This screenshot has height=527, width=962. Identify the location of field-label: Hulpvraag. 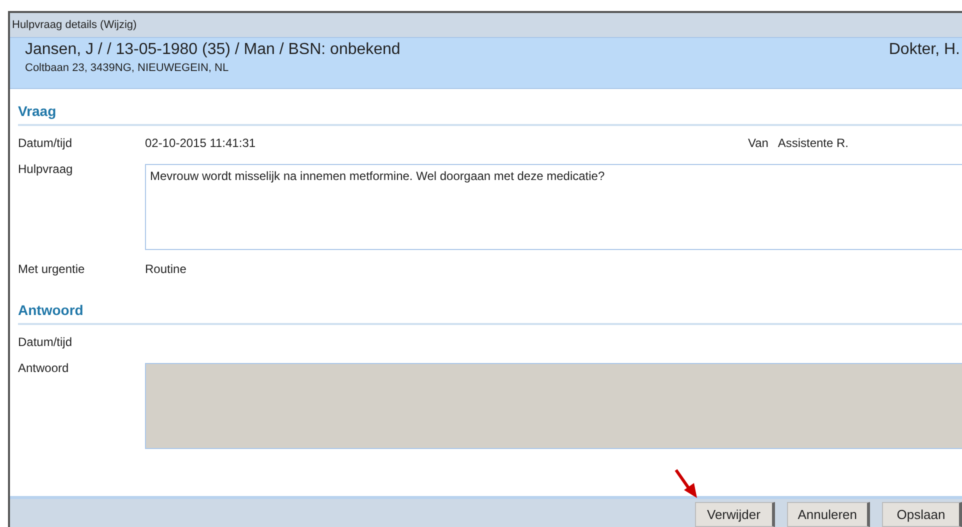
(46, 169).